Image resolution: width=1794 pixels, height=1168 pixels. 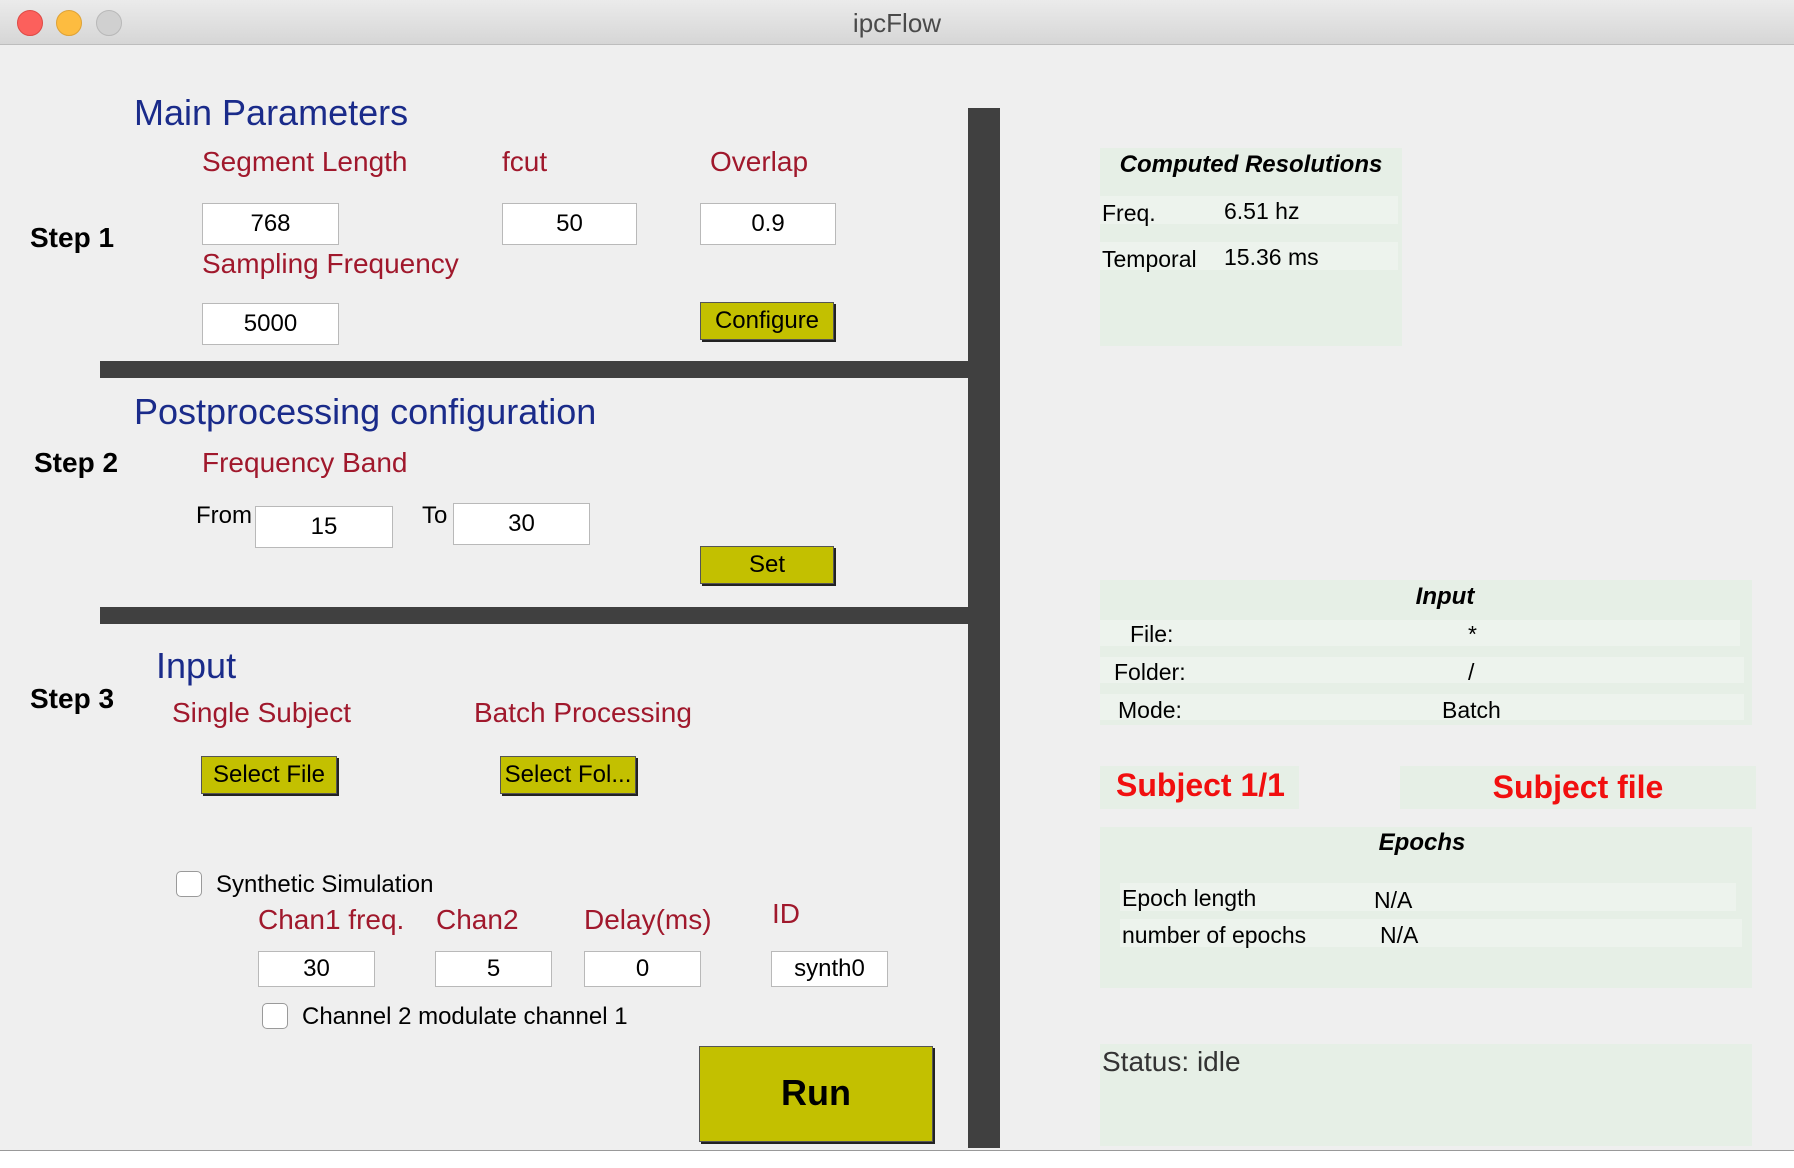 I want to click on file-value: *, so click(x=1472, y=634).